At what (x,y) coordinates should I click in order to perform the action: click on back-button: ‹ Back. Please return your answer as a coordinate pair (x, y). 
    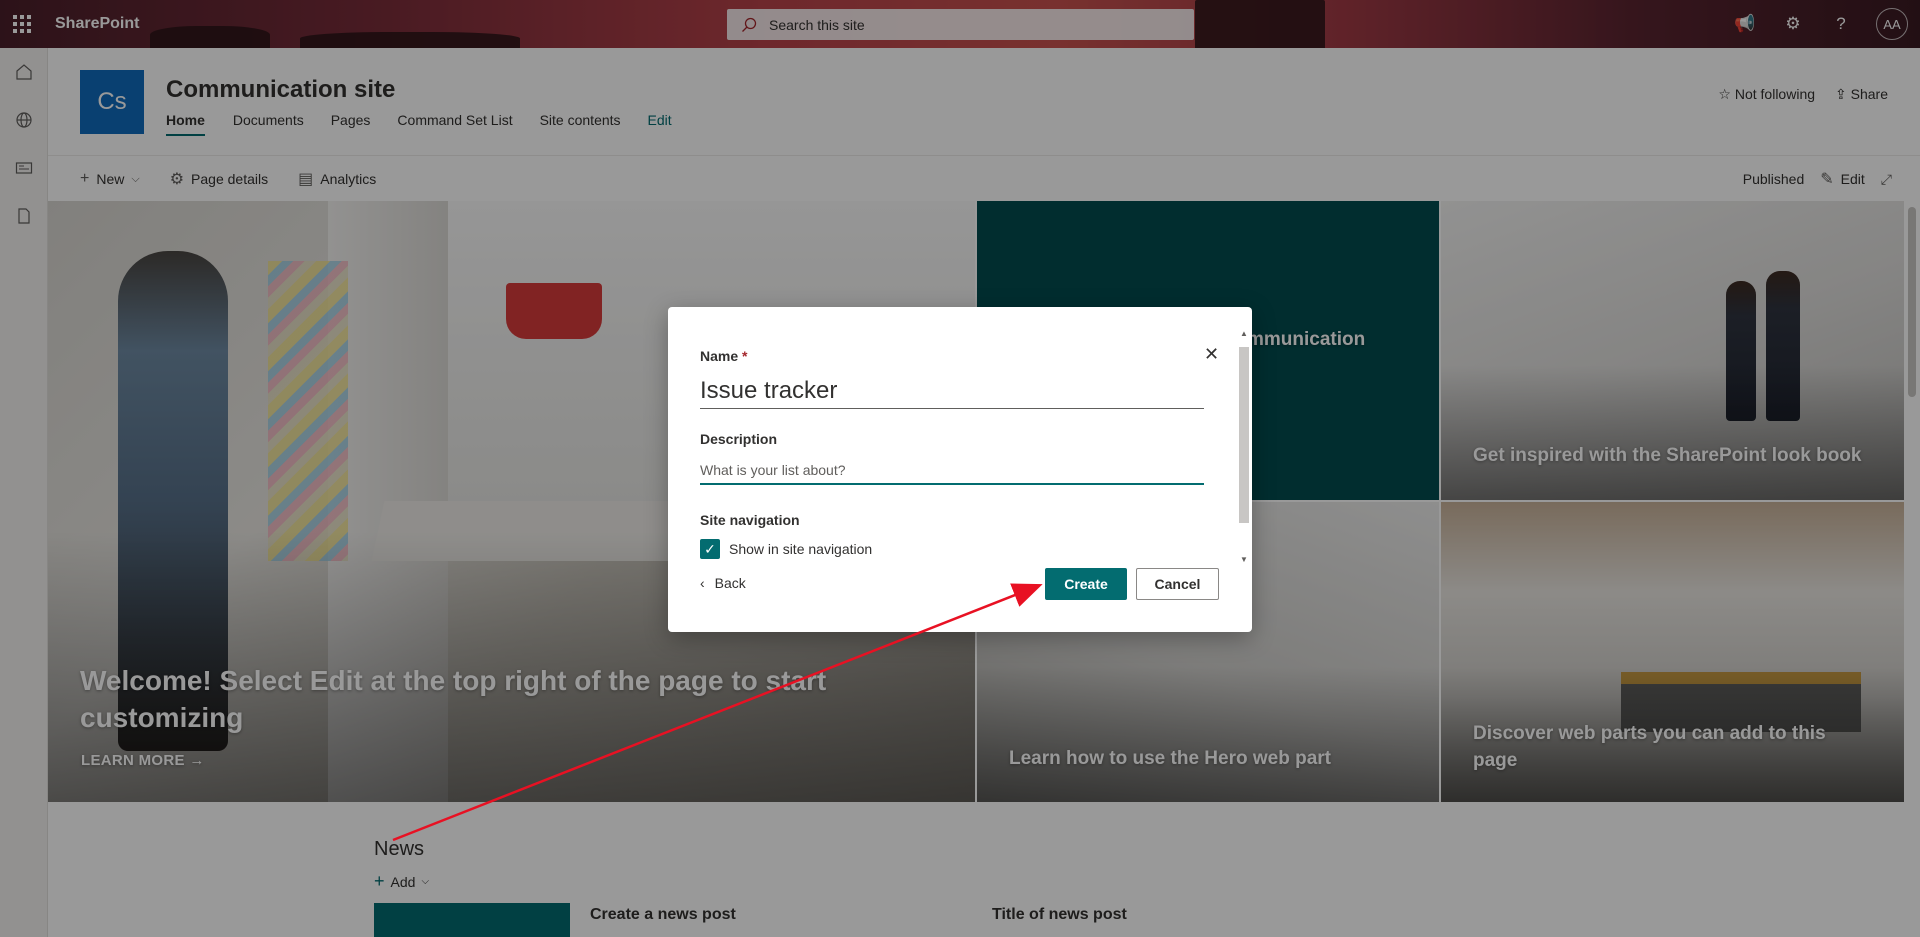
    Looking at the image, I should click on (723, 583).